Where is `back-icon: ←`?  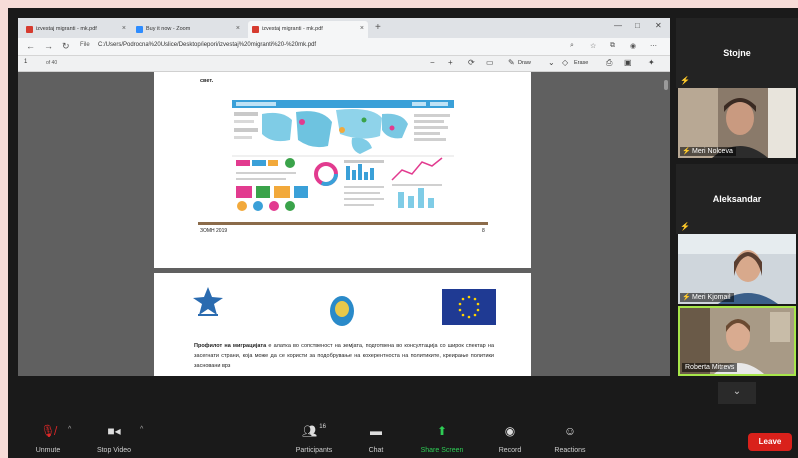 back-icon: ← is located at coordinates (30, 46).